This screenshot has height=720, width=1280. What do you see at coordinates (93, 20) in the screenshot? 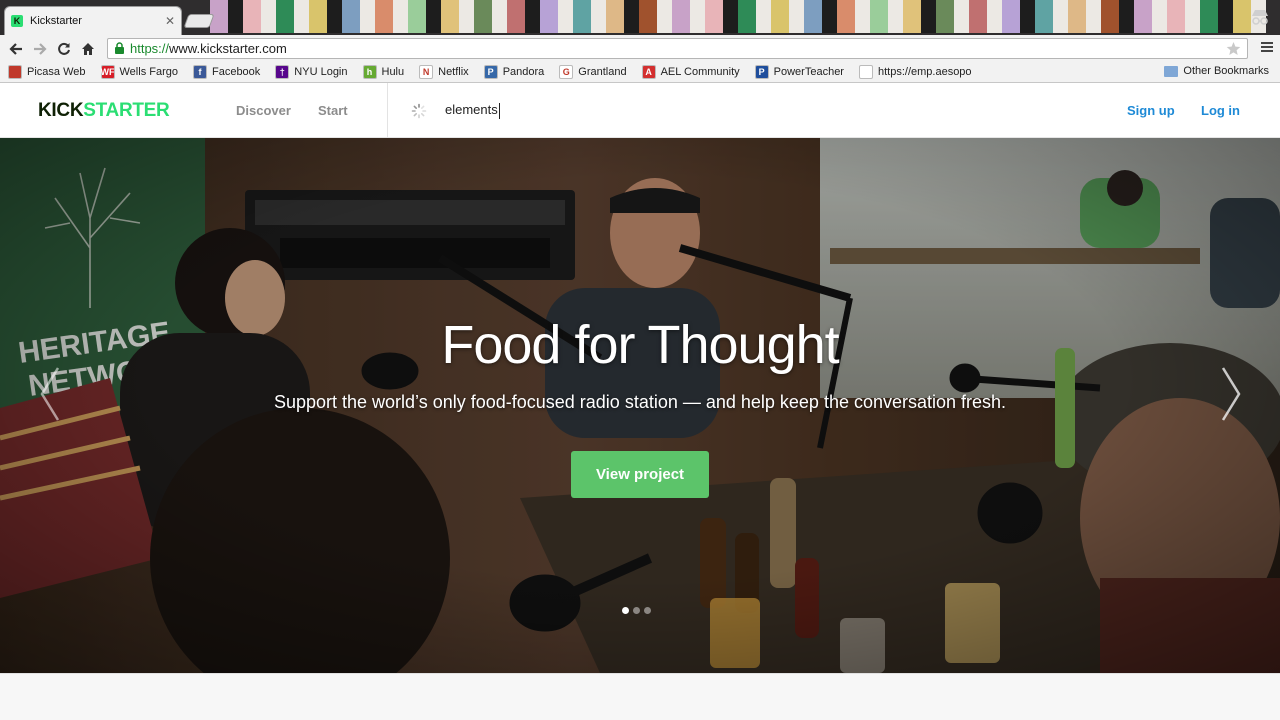
I see `browser-tab: K Kickstarter ✕` at bounding box center [93, 20].